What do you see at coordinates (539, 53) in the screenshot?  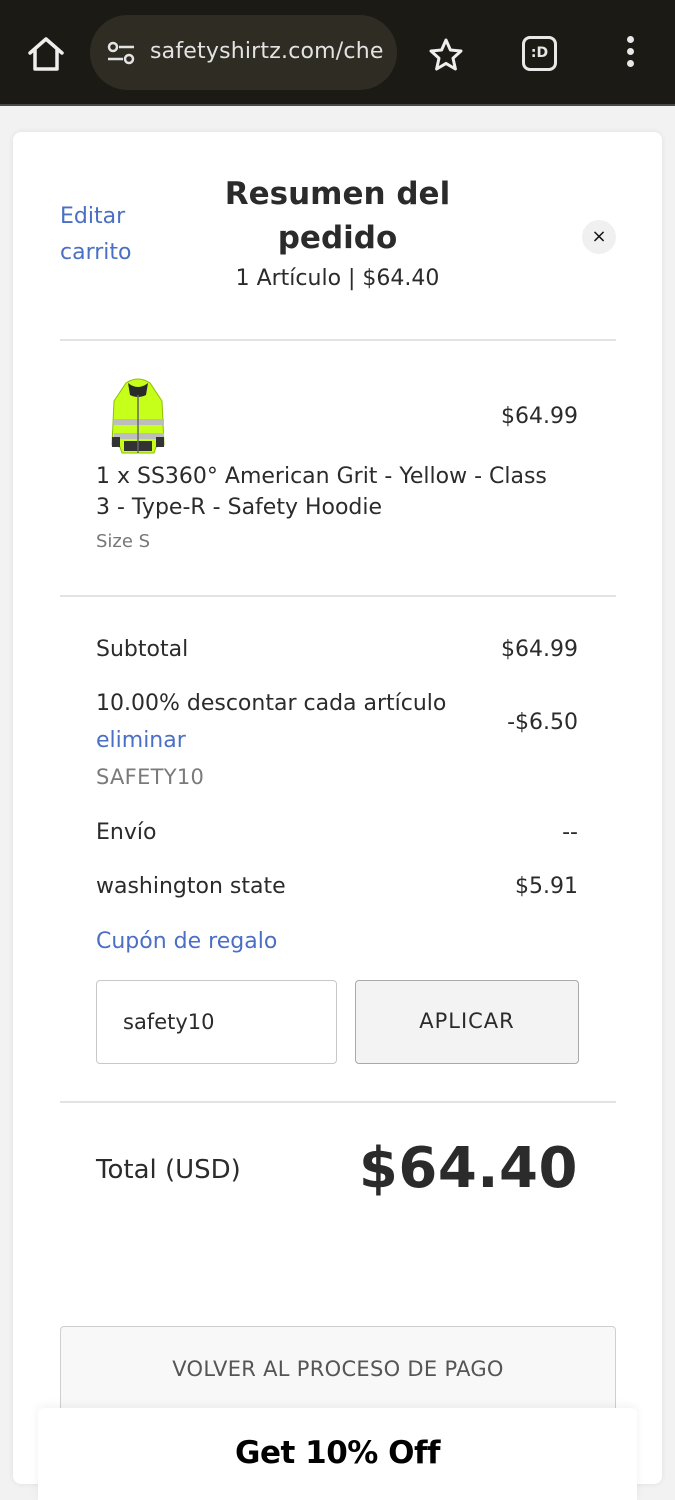 I see `tab-switcher-button: :D` at bounding box center [539, 53].